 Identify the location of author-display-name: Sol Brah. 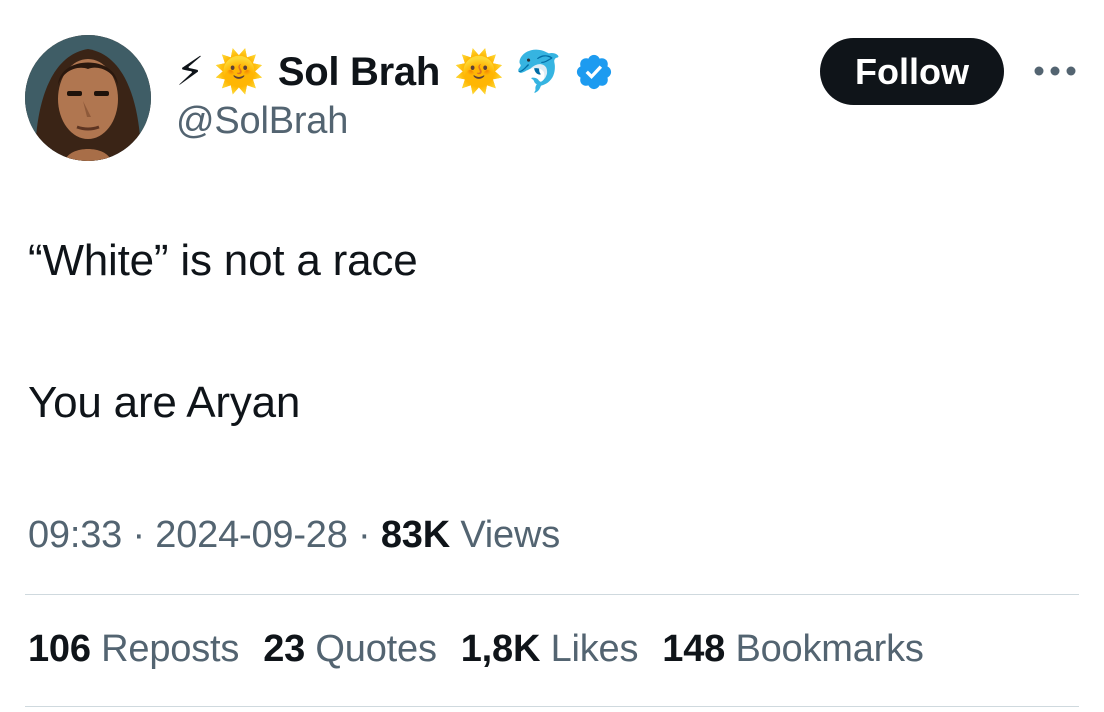
(359, 72).